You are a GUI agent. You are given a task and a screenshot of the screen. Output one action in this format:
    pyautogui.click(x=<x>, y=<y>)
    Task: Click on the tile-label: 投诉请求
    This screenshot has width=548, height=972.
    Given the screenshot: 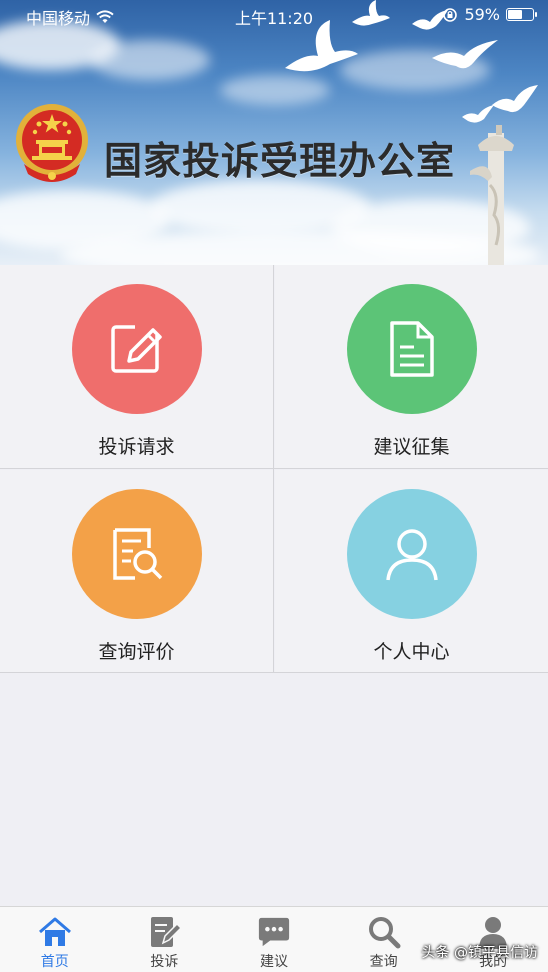 What is the action you would take?
    pyautogui.click(x=136, y=447)
    